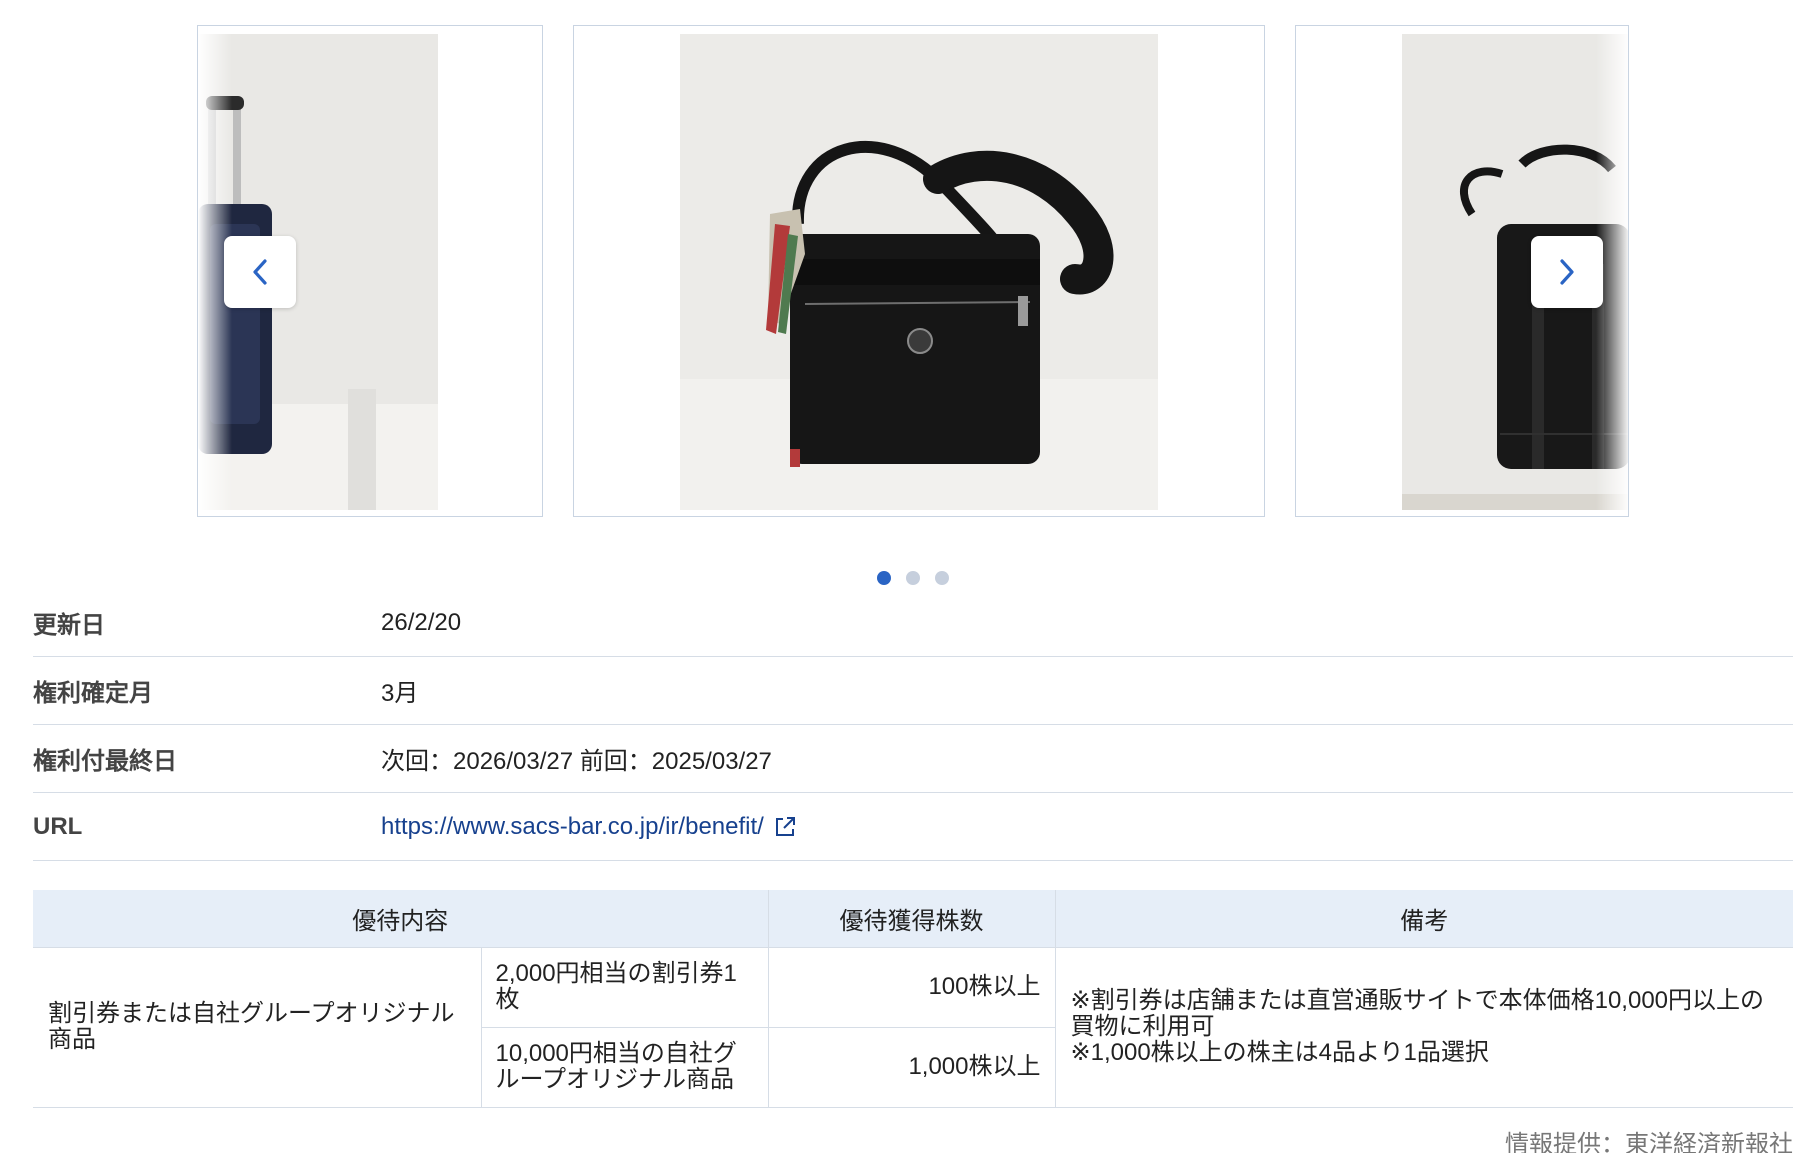 The image size is (1800, 1153). I want to click on carousel-pagination, so click(913, 578).